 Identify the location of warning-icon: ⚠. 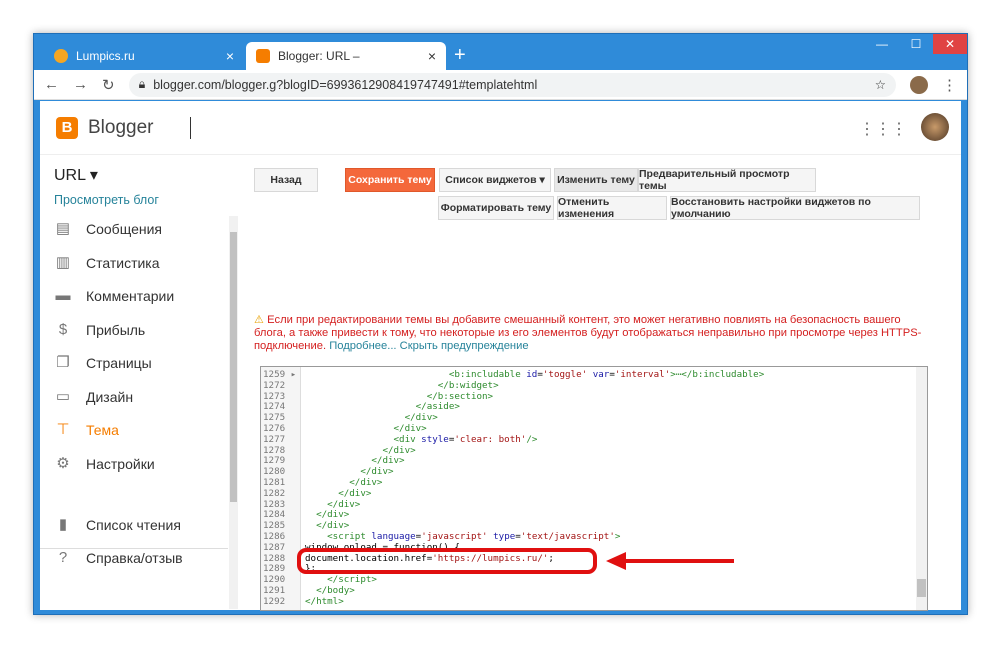
(259, 320).